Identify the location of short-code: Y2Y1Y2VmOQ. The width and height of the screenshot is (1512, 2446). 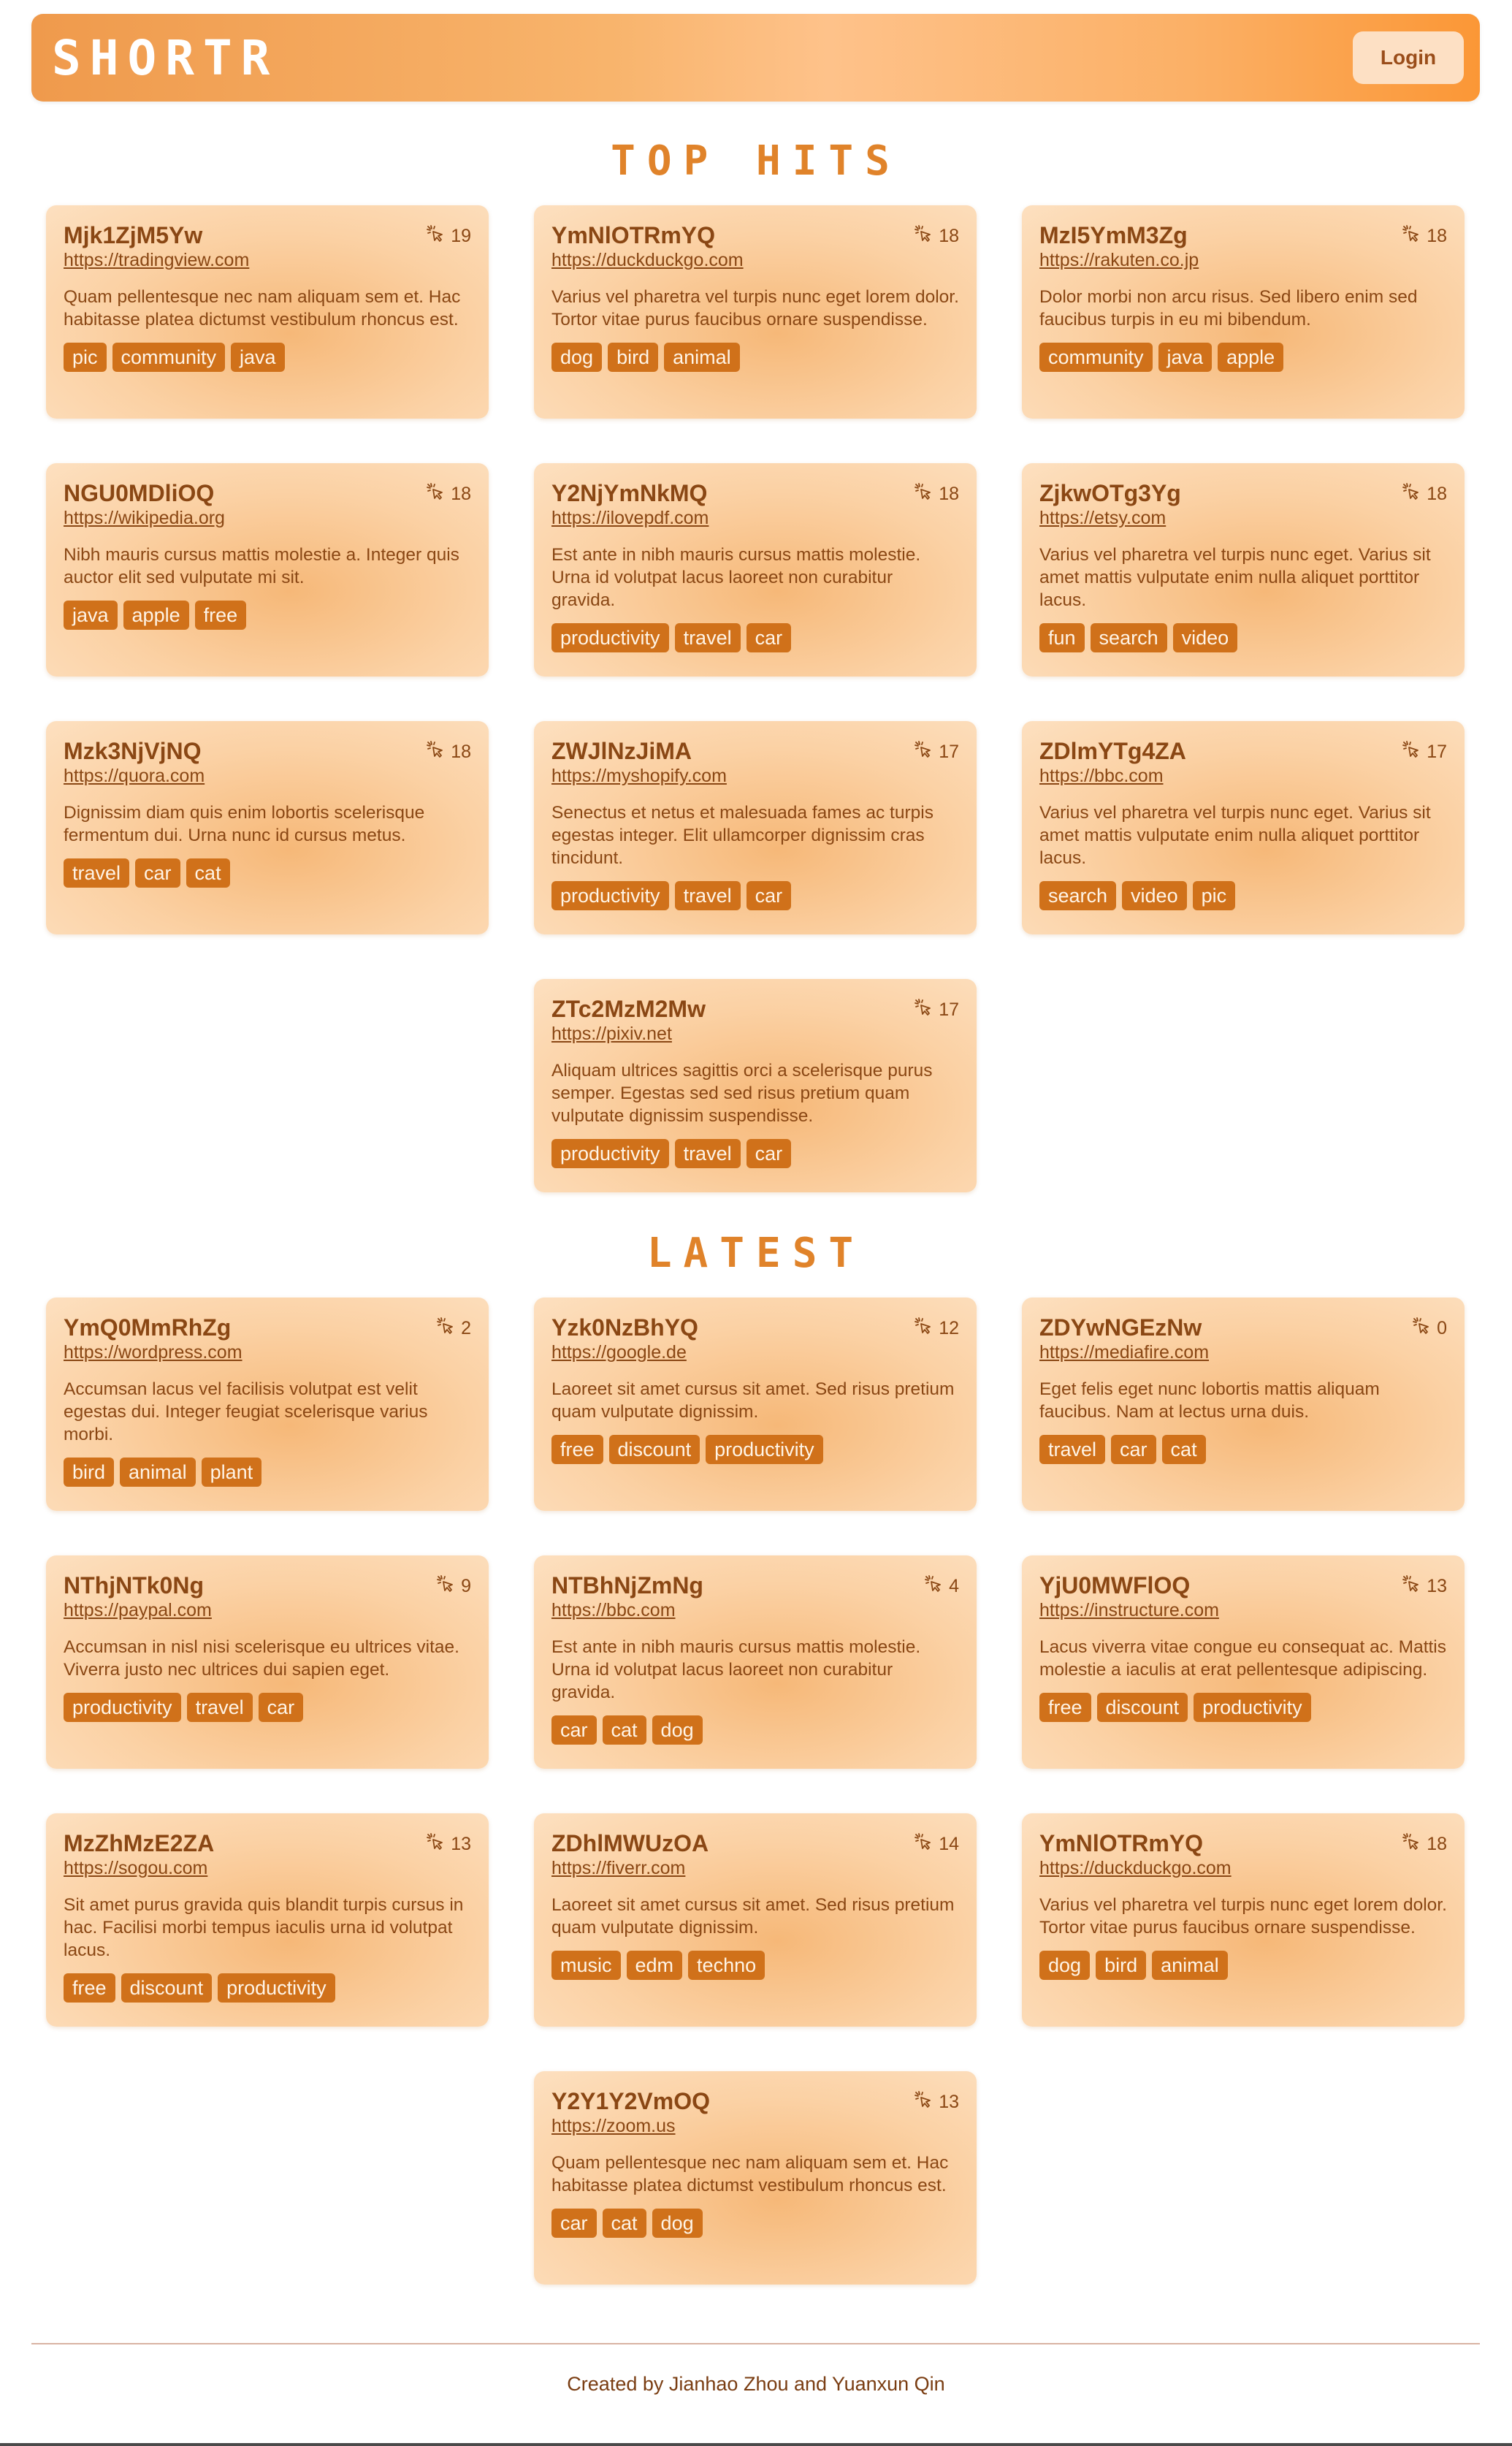
(755, 2101).